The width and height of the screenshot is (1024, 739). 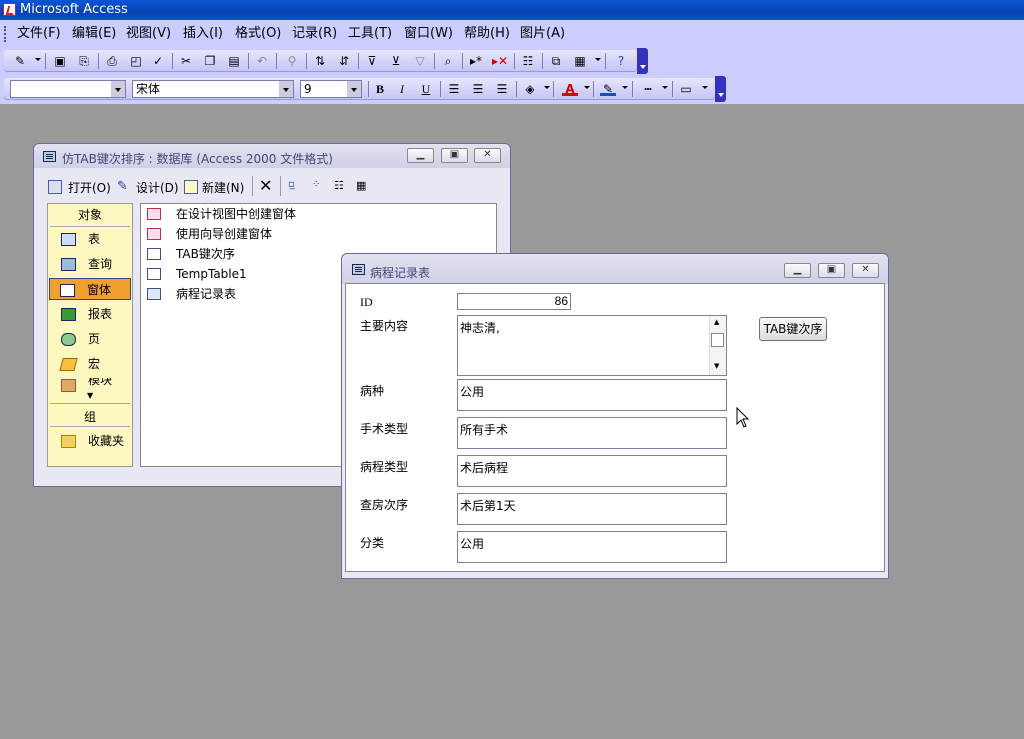 I want to click on underline-icon: U, so click(x=426, y=89).